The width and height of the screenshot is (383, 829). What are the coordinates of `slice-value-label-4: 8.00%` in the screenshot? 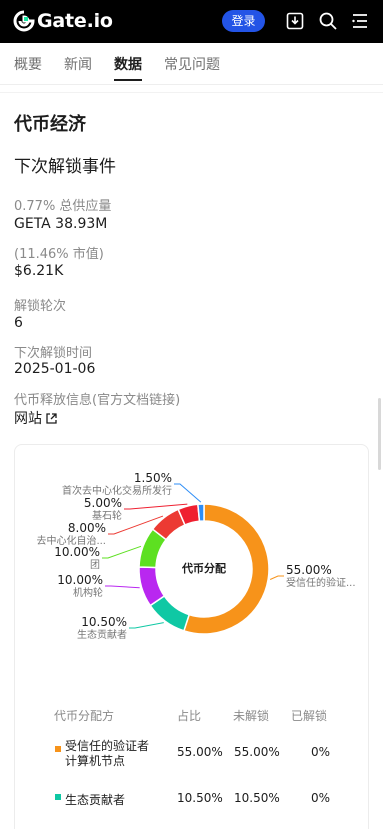 It's located at (87, 528).